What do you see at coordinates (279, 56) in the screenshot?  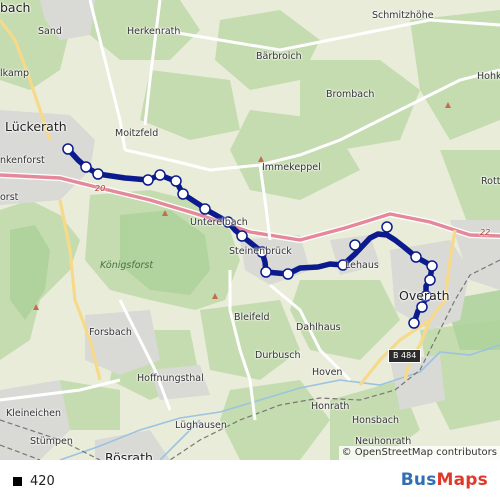 I see `place-label: Bärbroich` at bounding box center [279, 56].